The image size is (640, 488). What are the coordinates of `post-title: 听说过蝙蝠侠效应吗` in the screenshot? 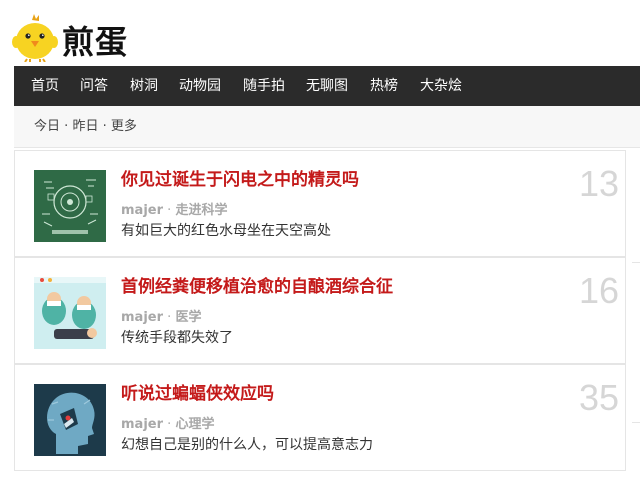 It's located at (197, 391).